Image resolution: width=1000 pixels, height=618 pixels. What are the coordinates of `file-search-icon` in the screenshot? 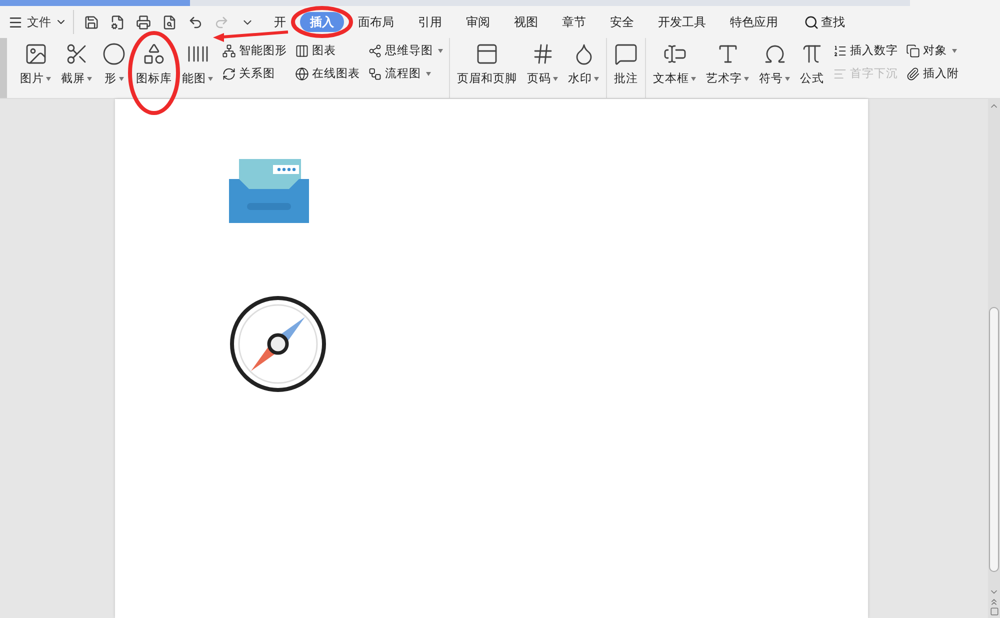 It's located at (169, 22).